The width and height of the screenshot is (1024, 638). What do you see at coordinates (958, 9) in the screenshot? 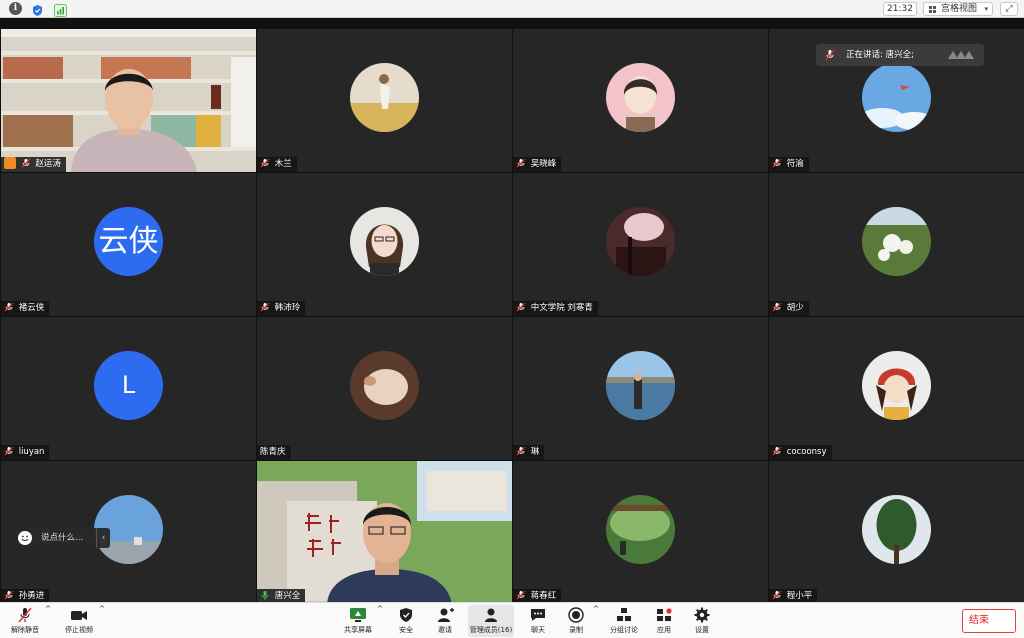
I see `view-mode-button: 宫格视图 ▾` at bounding box center [958, 9].